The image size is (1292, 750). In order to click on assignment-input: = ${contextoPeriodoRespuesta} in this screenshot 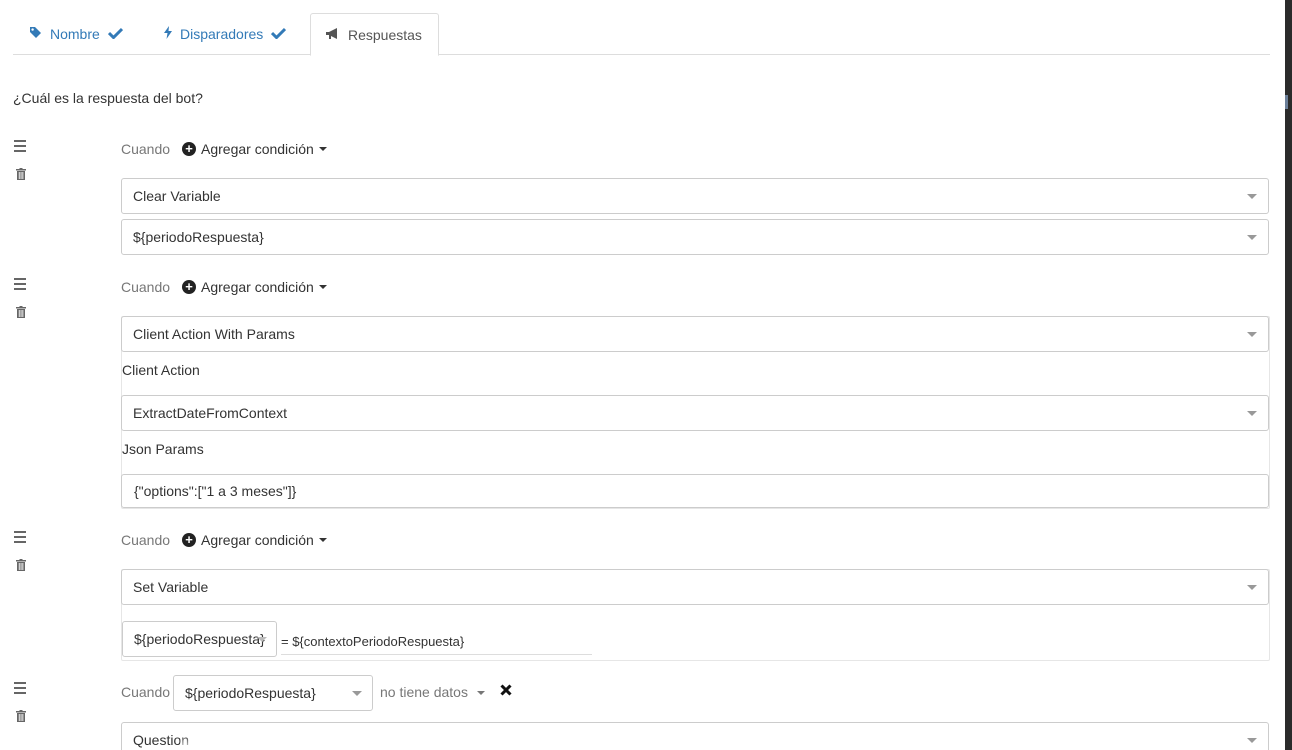, I will do `click(436, 642)`.